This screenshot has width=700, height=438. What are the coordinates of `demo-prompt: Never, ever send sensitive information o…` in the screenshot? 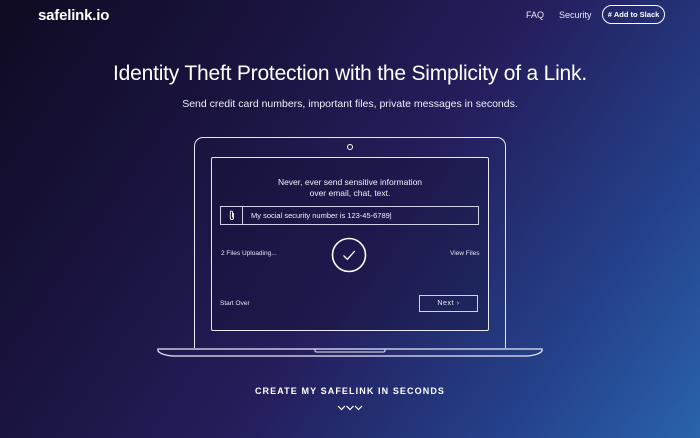 It's located at (350, 188).